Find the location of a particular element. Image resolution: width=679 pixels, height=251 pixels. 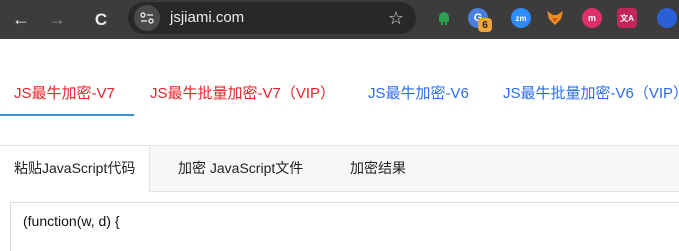

back-button: ← is located at coordinates (21, 19).